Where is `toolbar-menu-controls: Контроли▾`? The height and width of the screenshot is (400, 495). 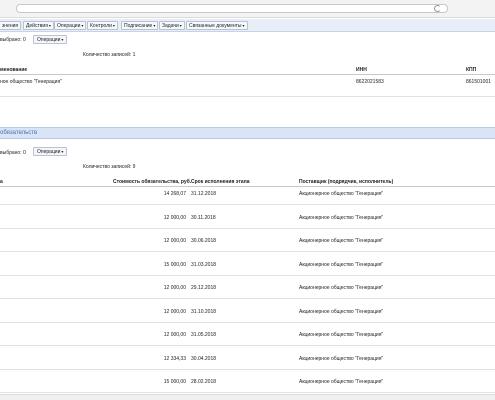
toolbar-menu-controls: Контроли▾ is located at coordinates (102, 25).